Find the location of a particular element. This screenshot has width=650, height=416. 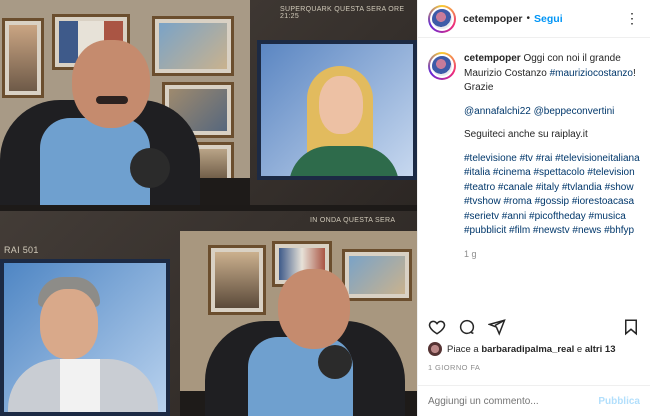

comment-input is located at coordinates (513, 401).